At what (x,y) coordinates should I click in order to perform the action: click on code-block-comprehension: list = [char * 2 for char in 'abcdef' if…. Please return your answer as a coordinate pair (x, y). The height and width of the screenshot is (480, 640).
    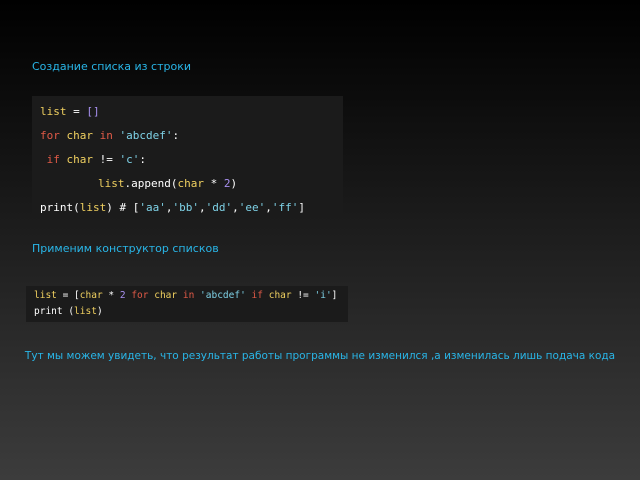
    Looking at the image, I should click on (187, 304).